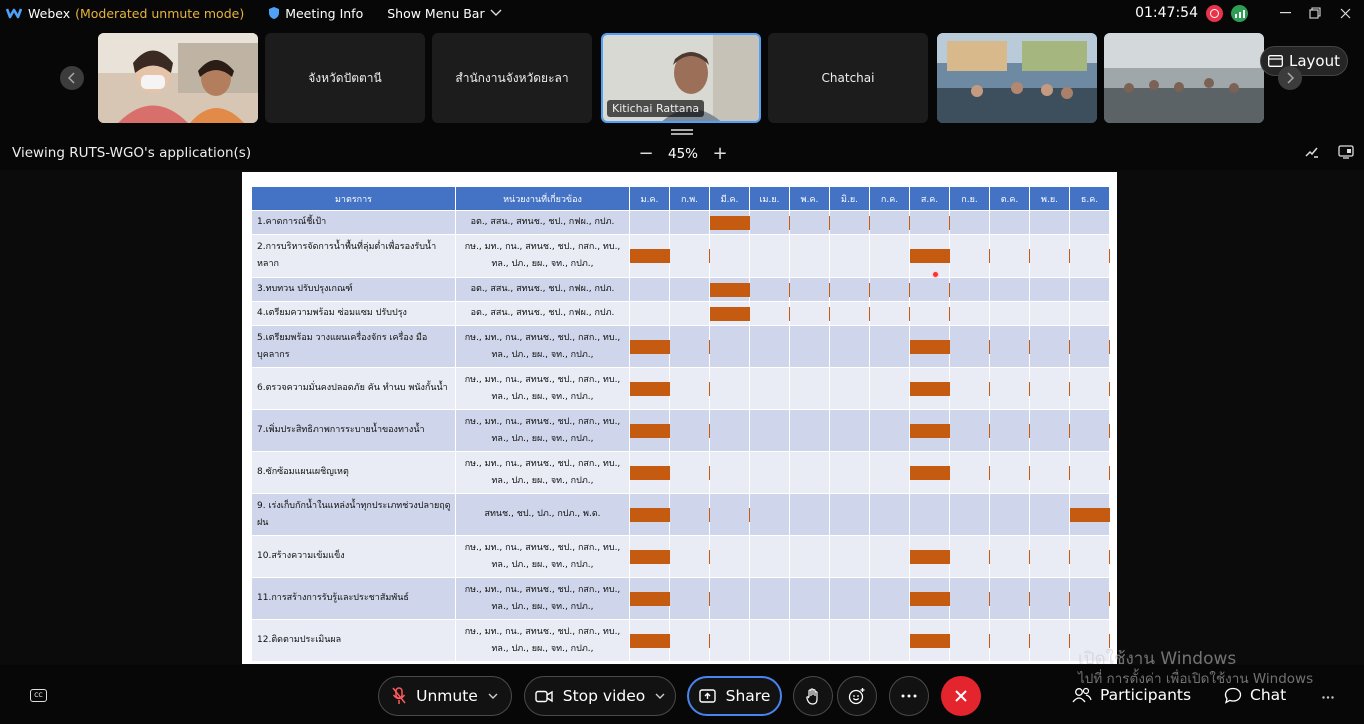 Image resolution: width=1364 pixels, height=724 pixels. What do you see at coordinates (656, 108) in the screenshot?
I see `participant-name: Kitichai Rattana` at bounding box center [656, 108].